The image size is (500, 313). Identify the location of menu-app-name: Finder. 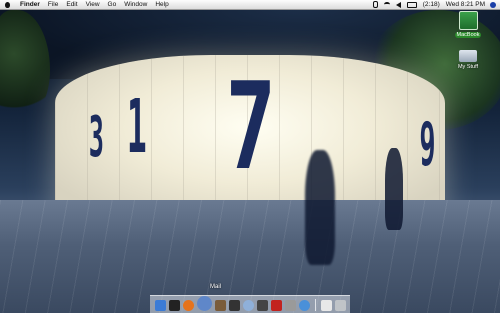
(30, 4).